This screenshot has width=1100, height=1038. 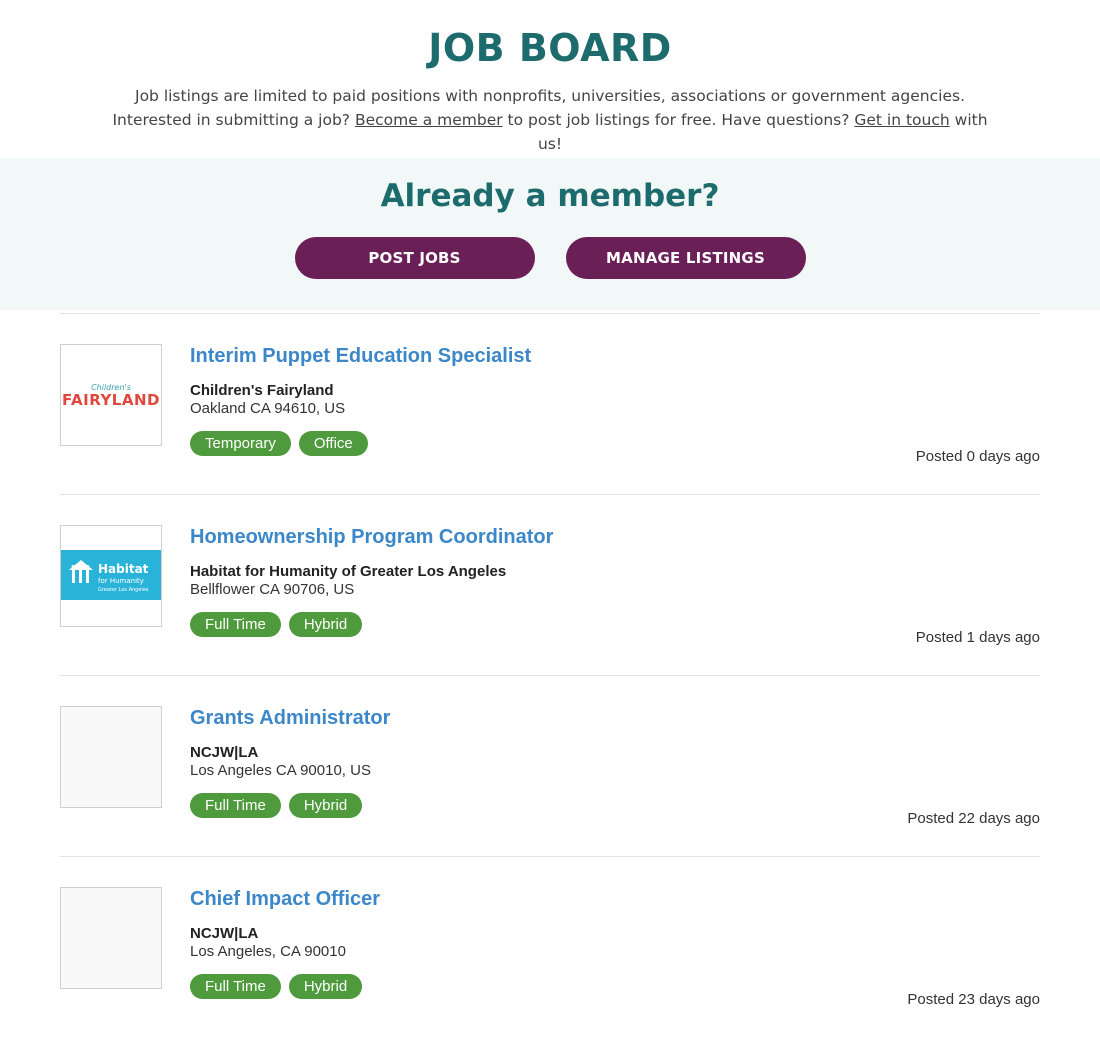 I want to click on job-location: Bellflower CA 90706, US, so click(x=272, y=589).